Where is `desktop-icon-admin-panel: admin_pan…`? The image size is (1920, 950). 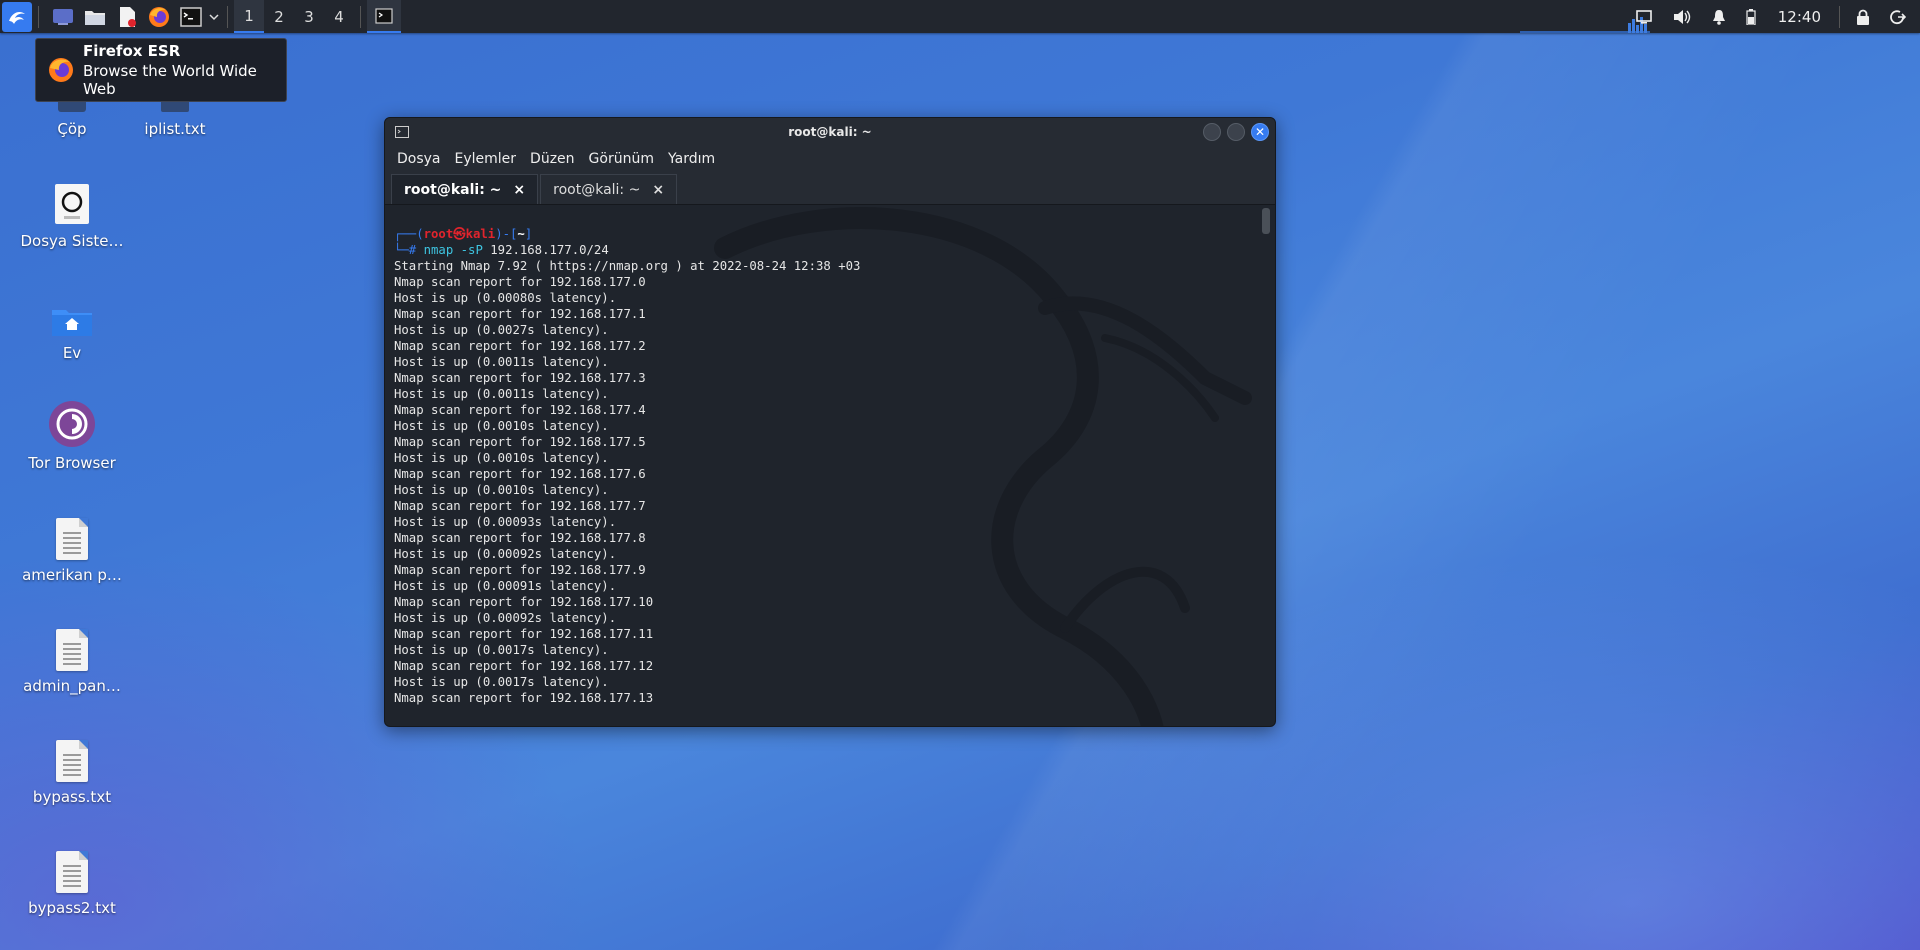
desktop-icon-admin-panel: admin_pan… is located at coordinates (72, 654).